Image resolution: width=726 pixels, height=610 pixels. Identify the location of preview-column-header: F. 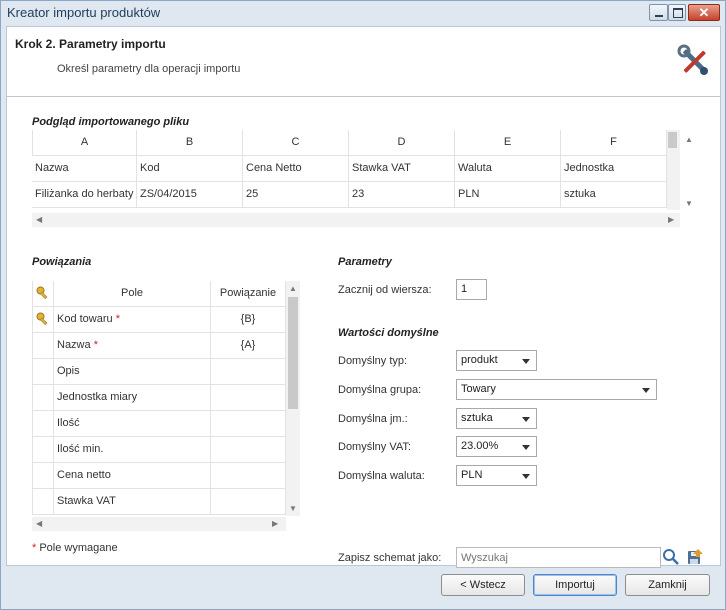
(614, 143).